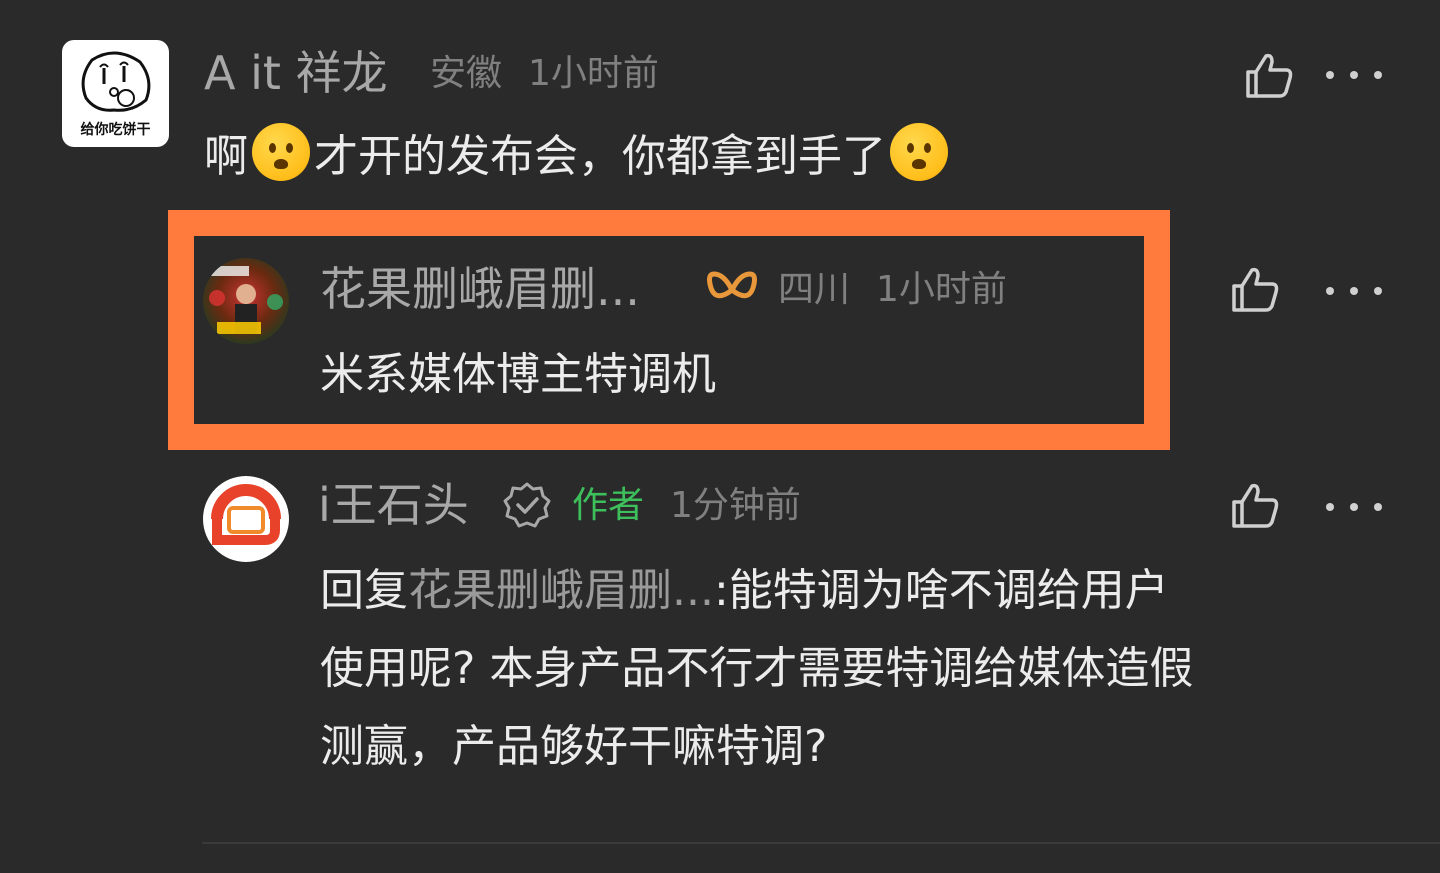 The image size is (1440, 873). What do you see at coordinates (735, 505) in the screenshot?
I see `author-reply-time: 1分钟前` at bounding box center [735, 505].